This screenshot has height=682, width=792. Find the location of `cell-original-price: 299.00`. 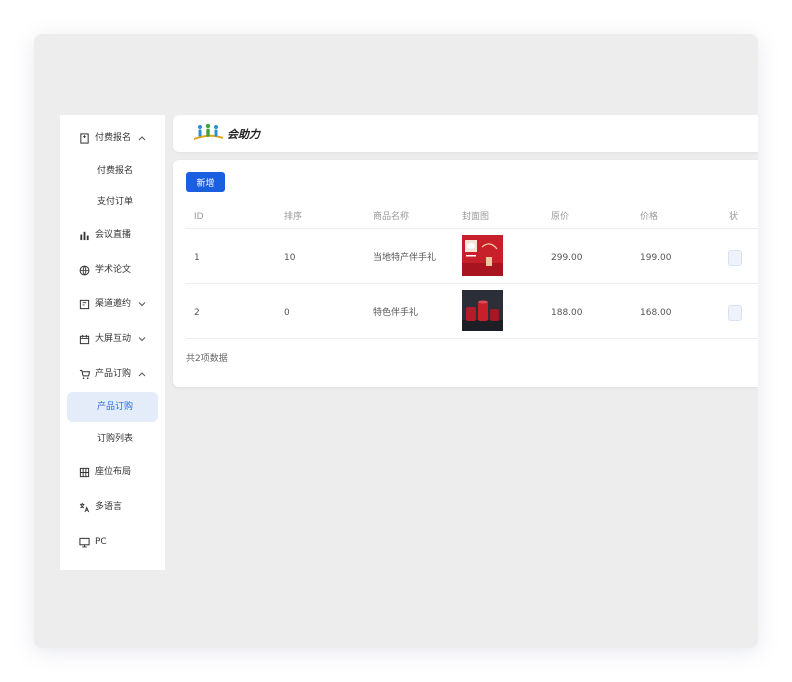

cell-original-price: 299.00 is located at coordinates (567, 258).